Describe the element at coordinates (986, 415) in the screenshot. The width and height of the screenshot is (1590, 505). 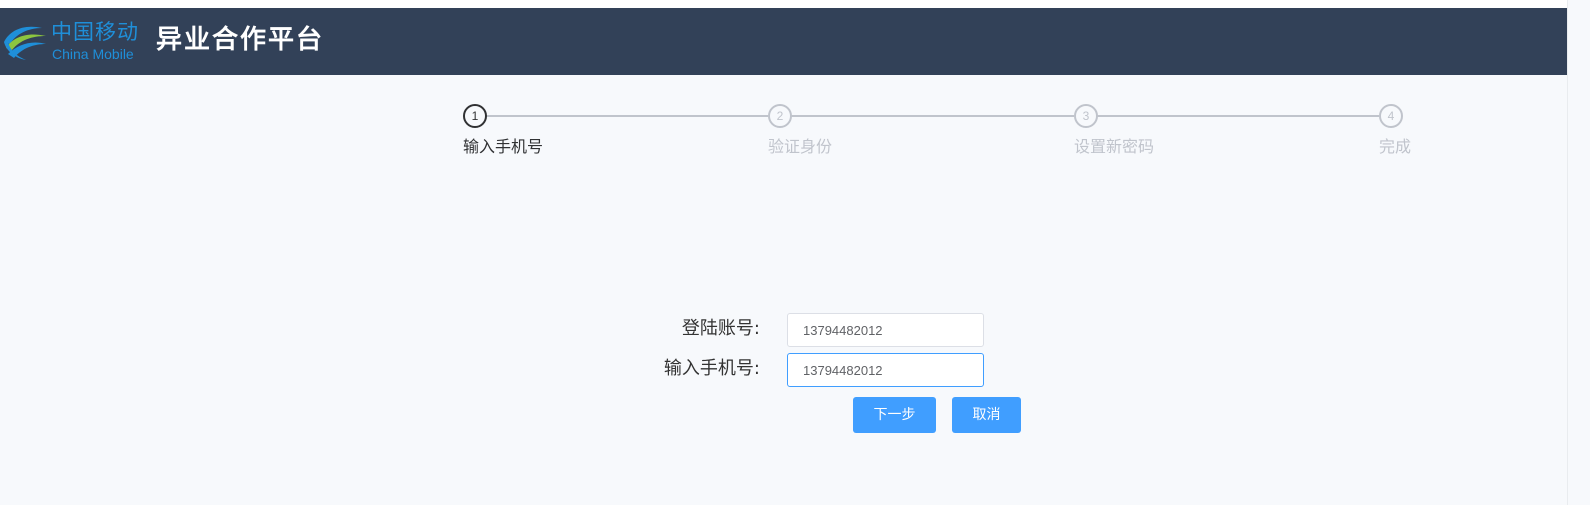
I see `cancel-button: 取消` at that location.